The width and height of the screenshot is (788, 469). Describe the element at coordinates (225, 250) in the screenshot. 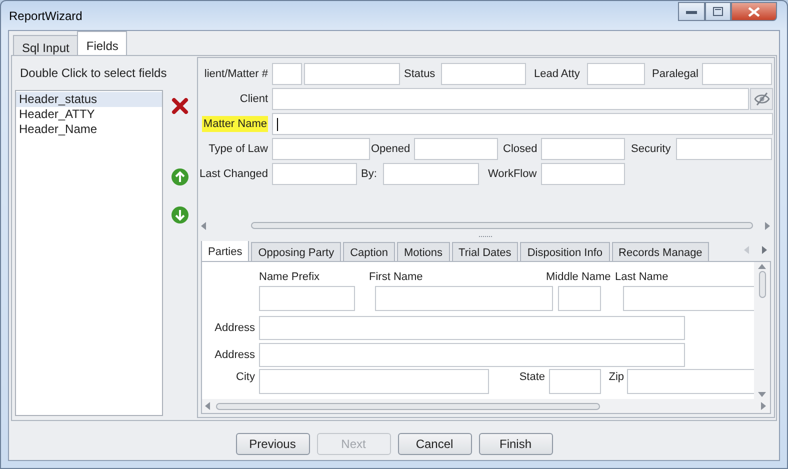

I see `tab: Parties` at that location.